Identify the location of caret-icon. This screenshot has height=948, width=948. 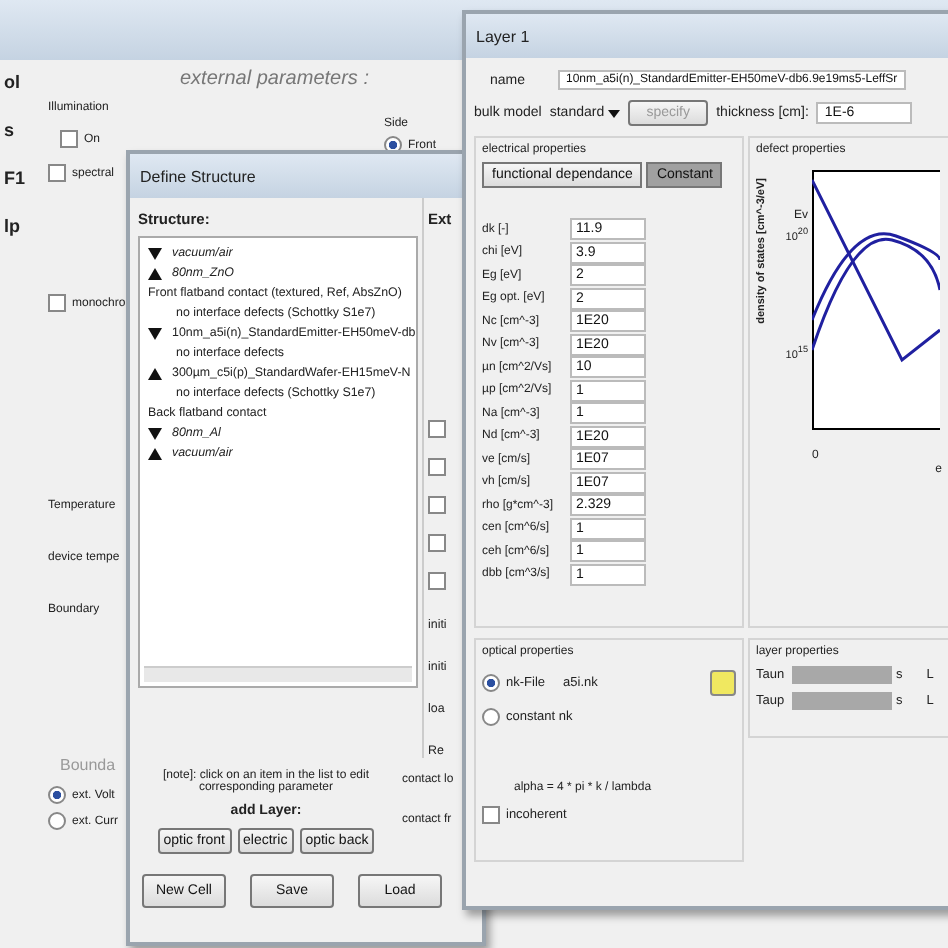
(614, 113).